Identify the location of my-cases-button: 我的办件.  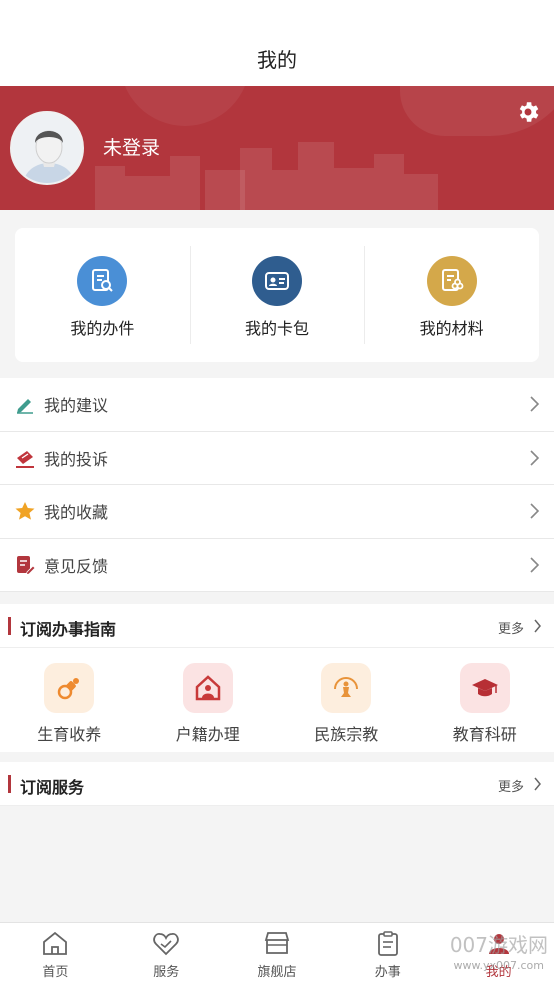
(102, 295).